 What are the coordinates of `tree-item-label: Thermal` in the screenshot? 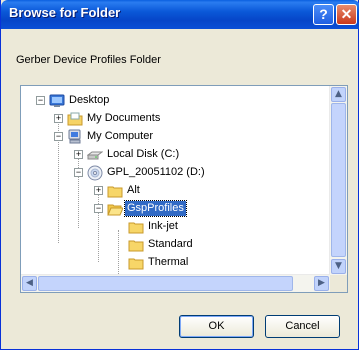 It's located at (168, 262).